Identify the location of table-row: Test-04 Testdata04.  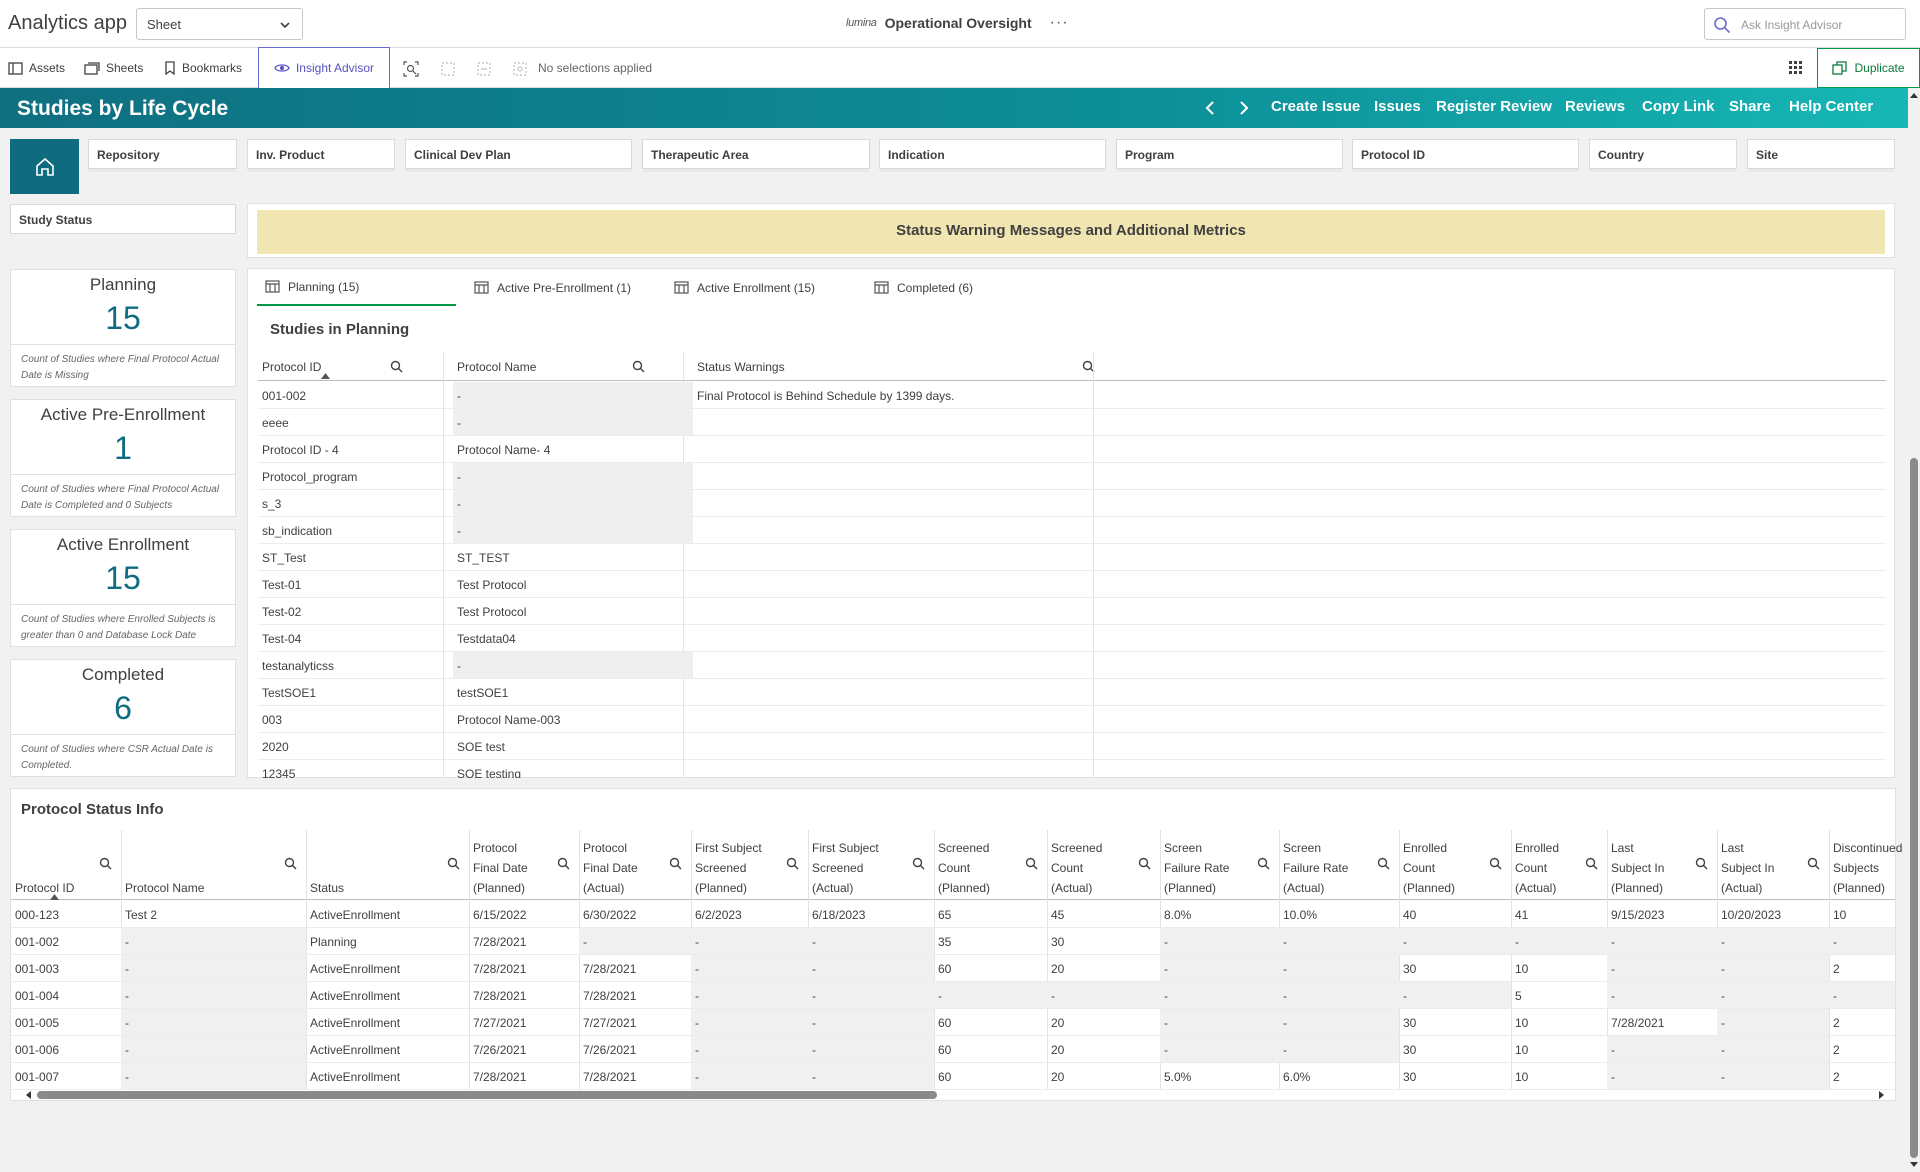
(1072, 638).